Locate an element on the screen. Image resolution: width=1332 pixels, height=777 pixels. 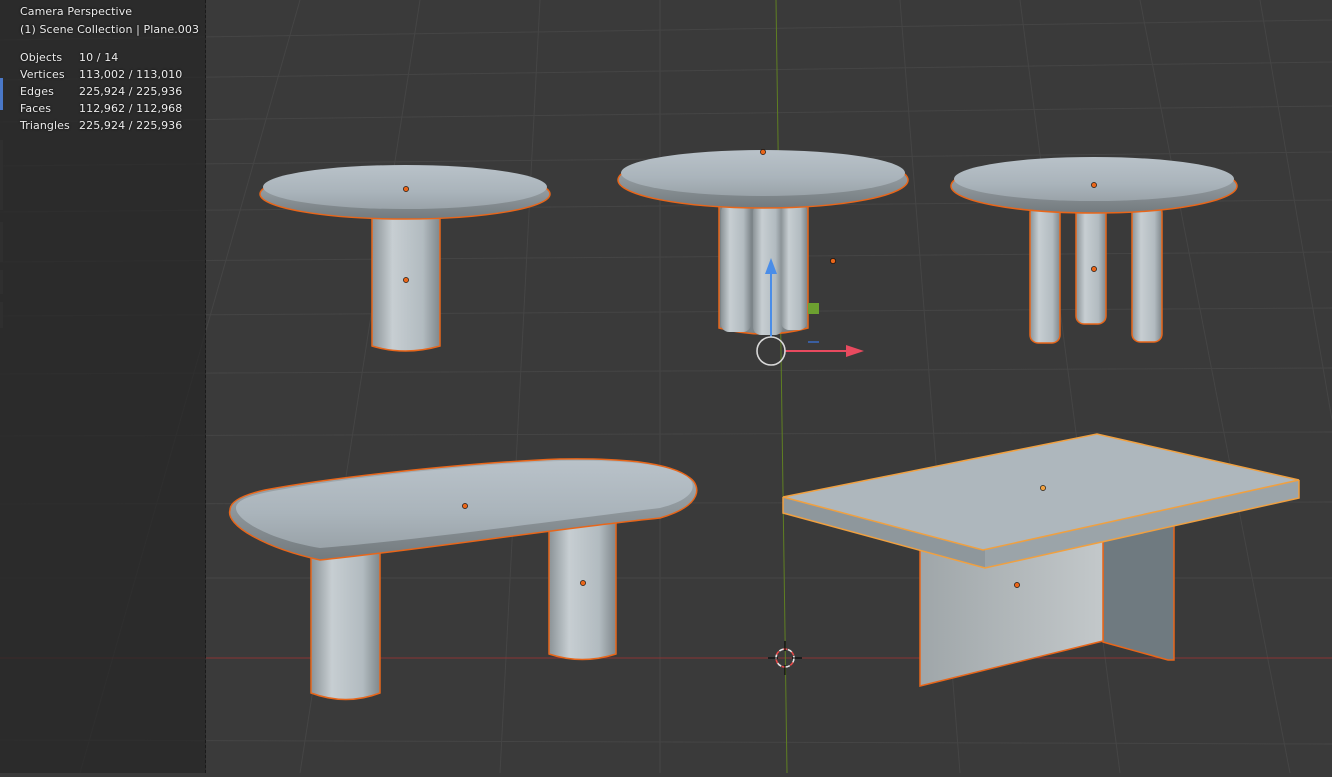
stat-label: Triangles is located at coordinates (45, 125).